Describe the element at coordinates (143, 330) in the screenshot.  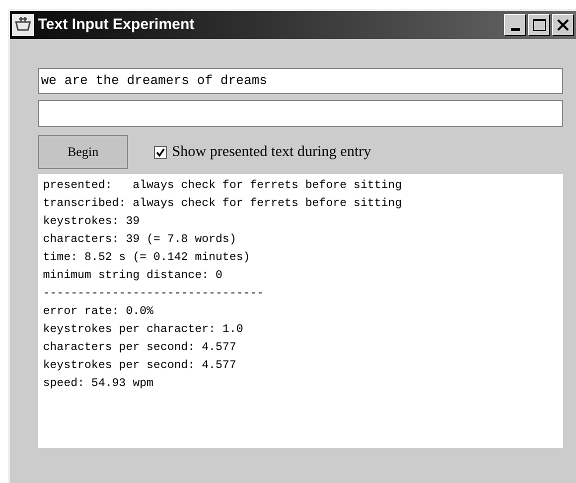
I see `results-line: keystrokes per character: 1.0` at that location.